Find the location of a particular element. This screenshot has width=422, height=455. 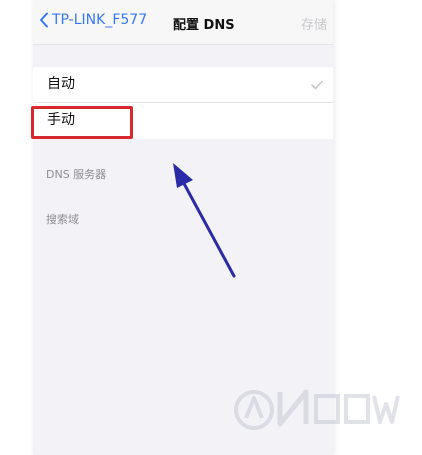

watermark-logo is located at coordinates (317, 409).